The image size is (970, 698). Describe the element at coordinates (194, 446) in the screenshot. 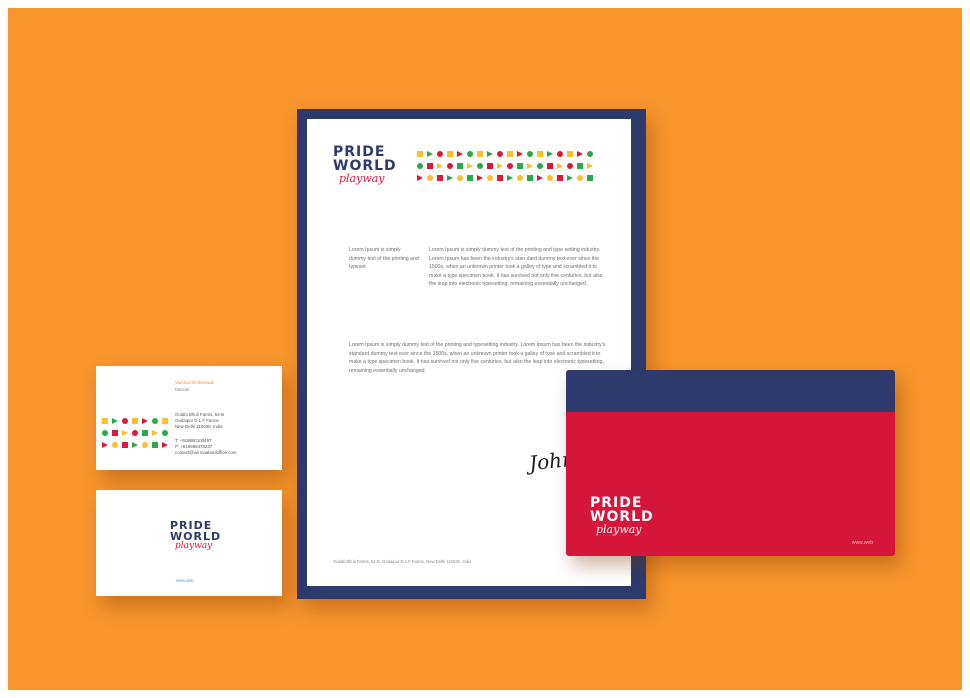

I see `card-phone-2: P: +919958373237` at that location.